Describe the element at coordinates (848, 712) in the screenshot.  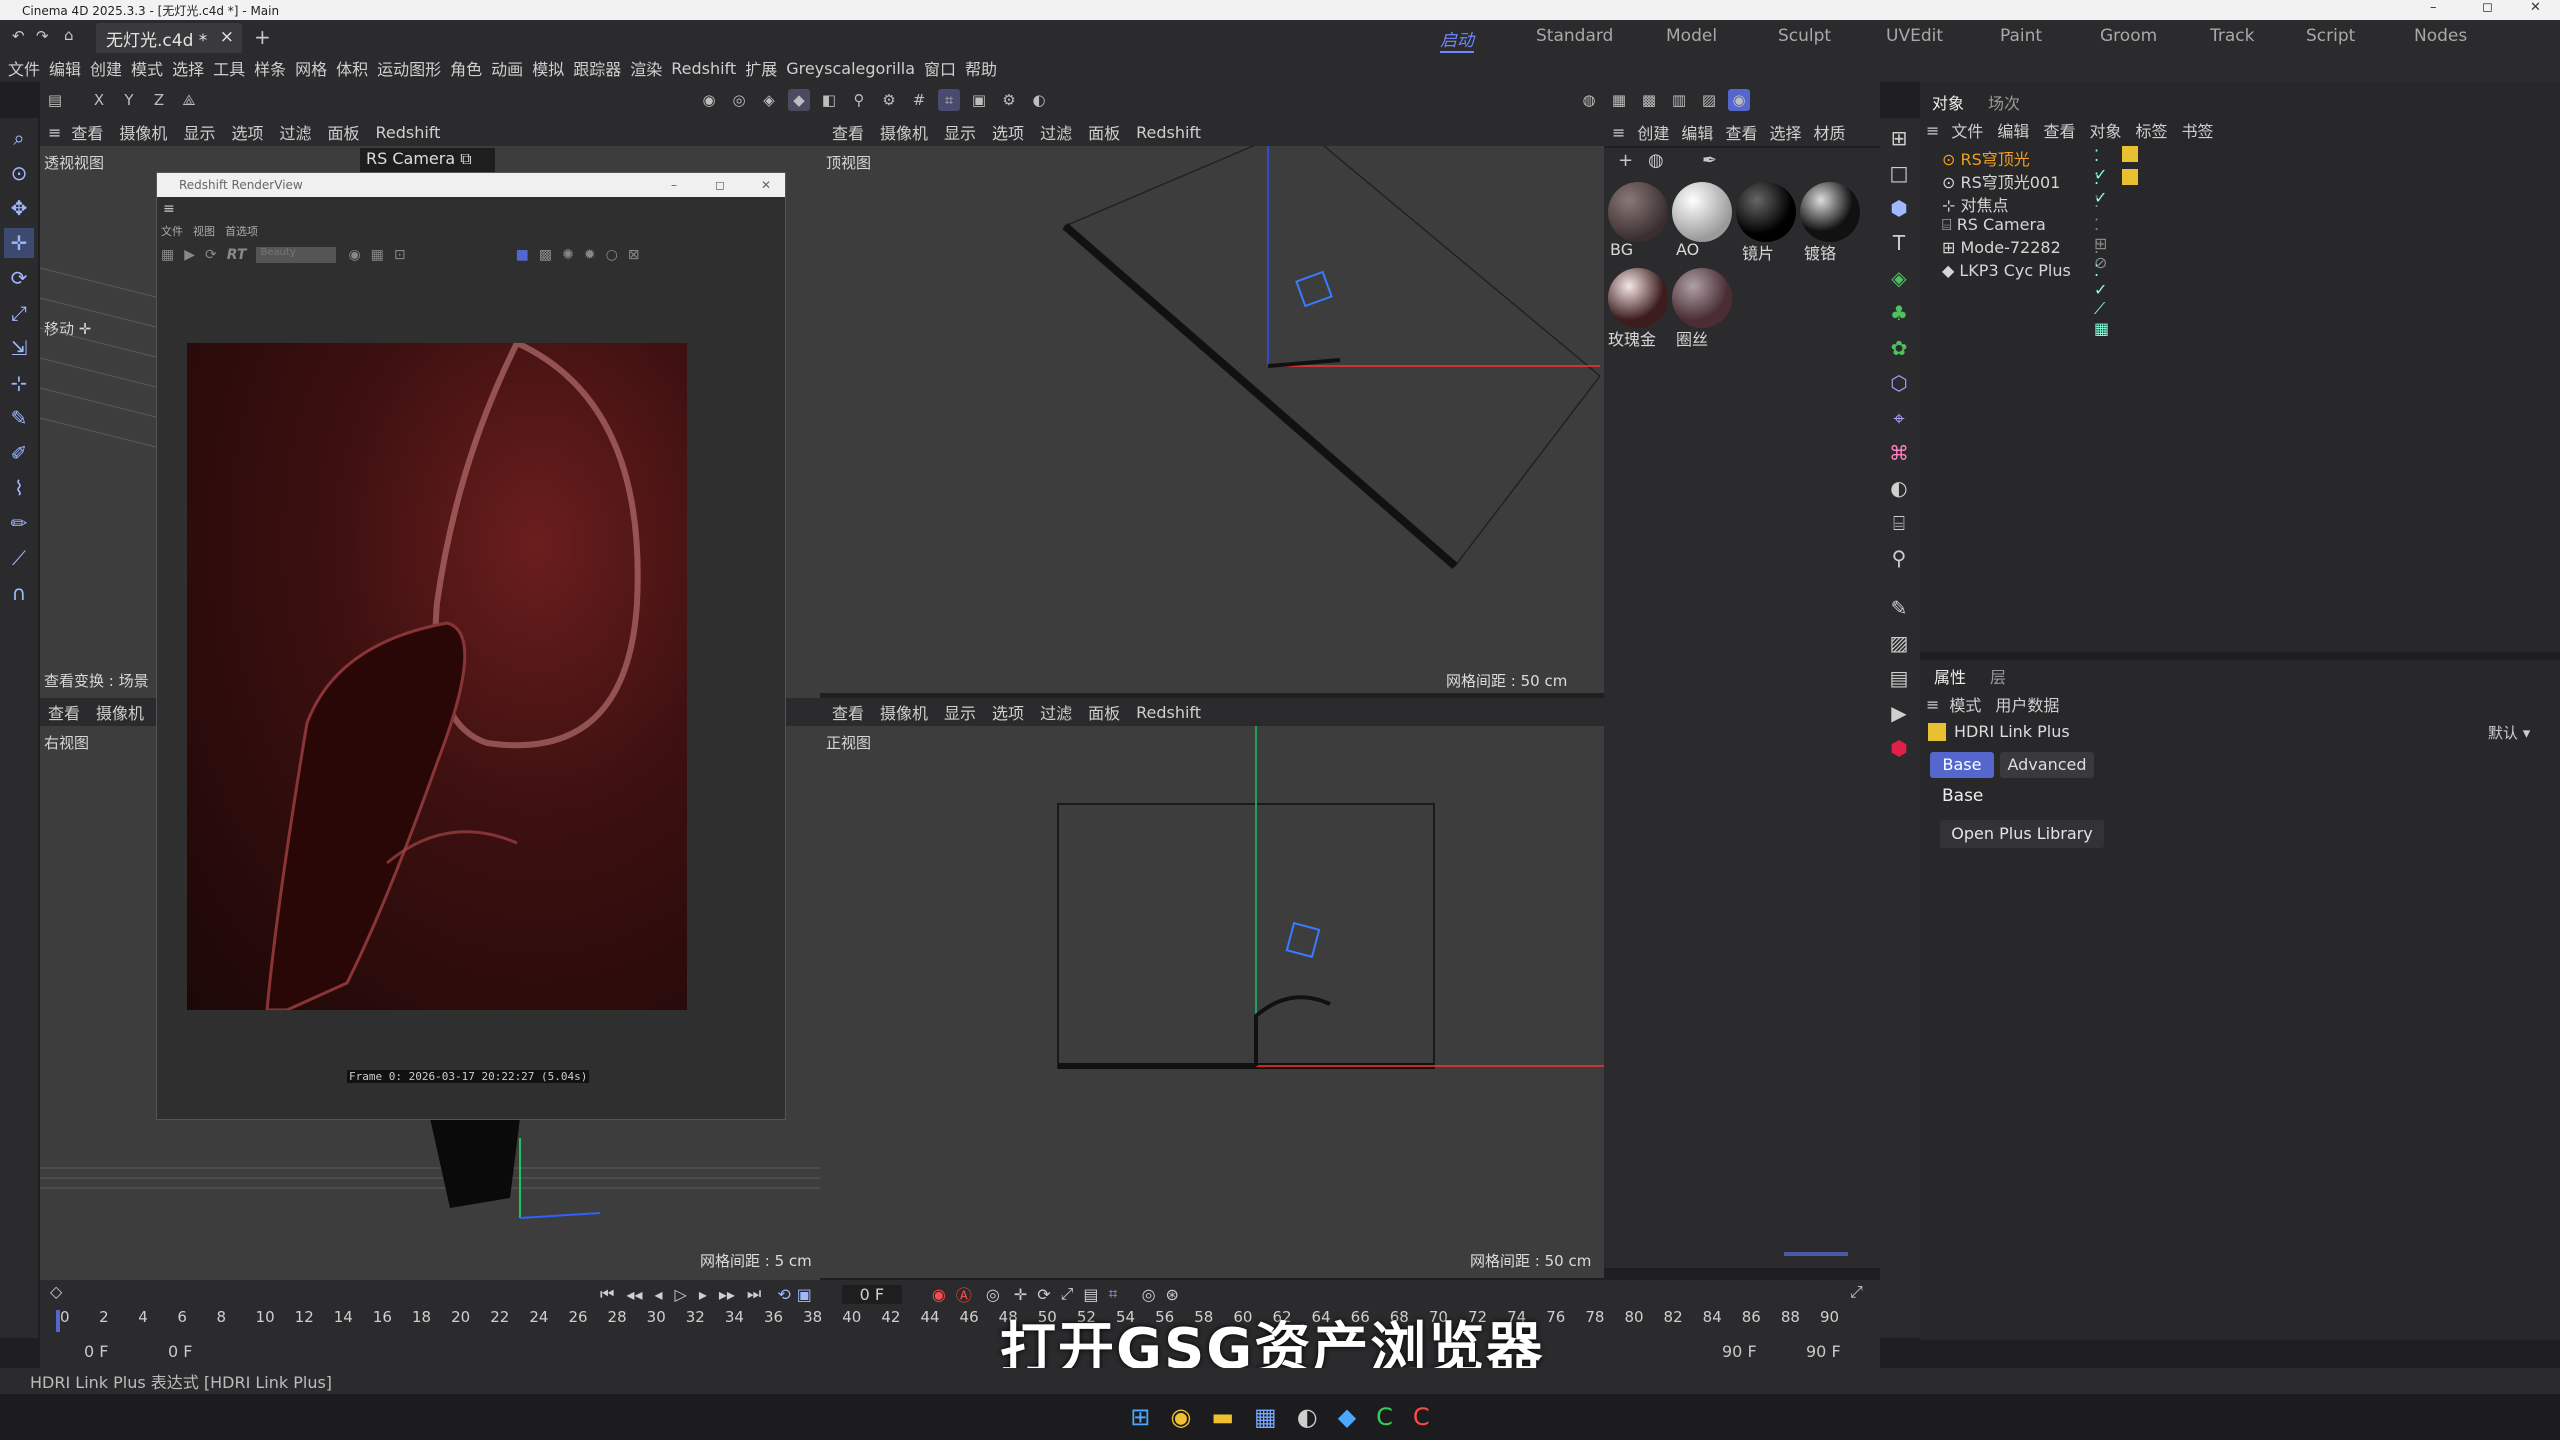
I see `front-menu-view: 查看` at that location.